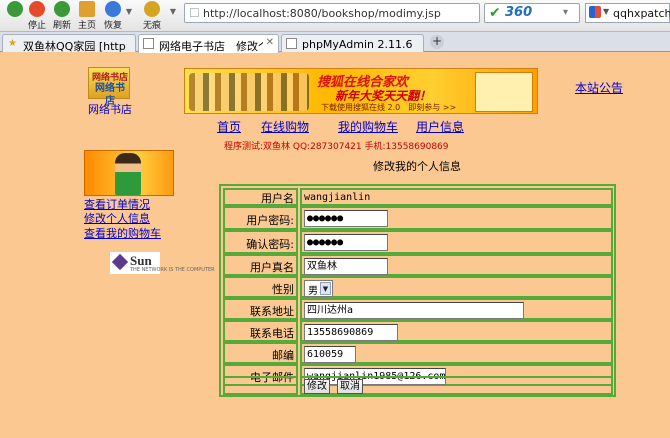  Describe the element at coordinates (599, 87) in the screenshot. I see `notice-link: 本站公告` at that location.